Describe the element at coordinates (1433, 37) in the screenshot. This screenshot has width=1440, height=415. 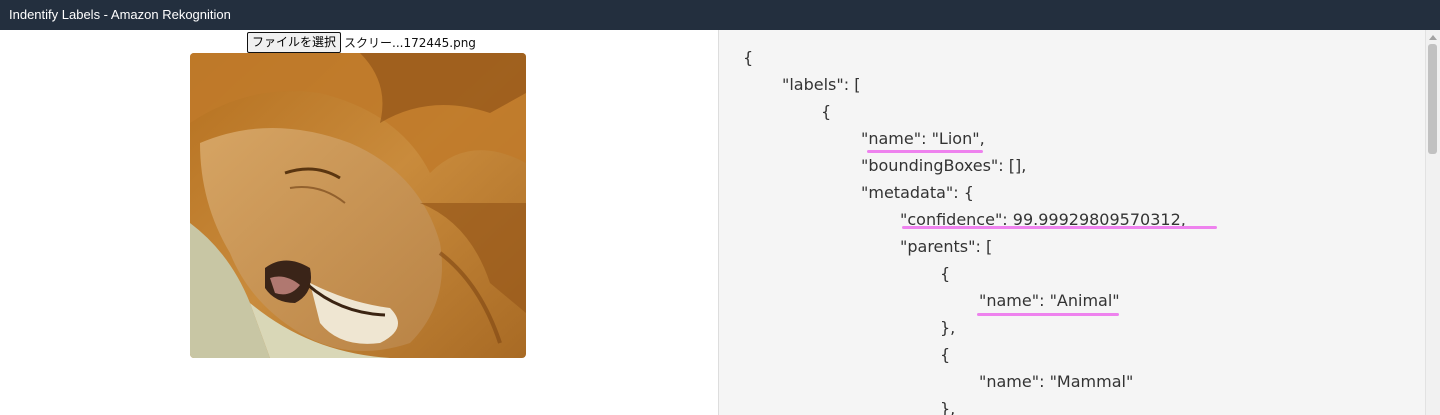
I see `scroll-up-icon` at that location.